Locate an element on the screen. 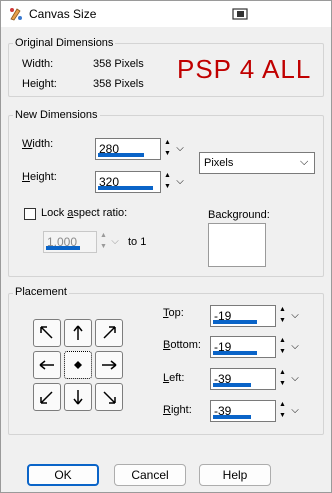  arrow-up-icon is located at coordinates (78, 332).